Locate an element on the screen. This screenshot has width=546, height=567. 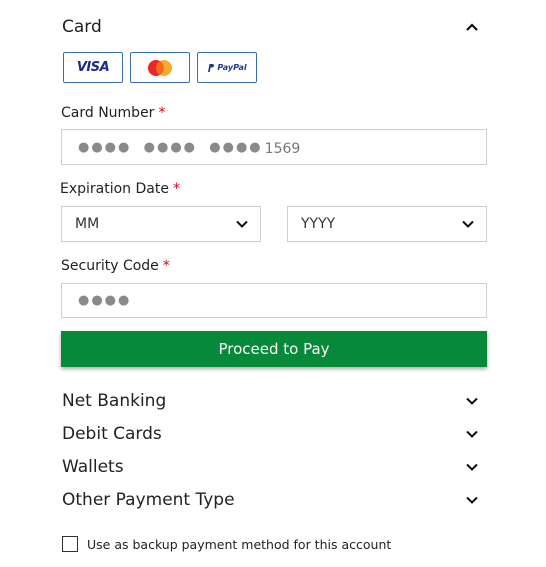
expiry-month-select: MM is located at coordinates (161, 224).